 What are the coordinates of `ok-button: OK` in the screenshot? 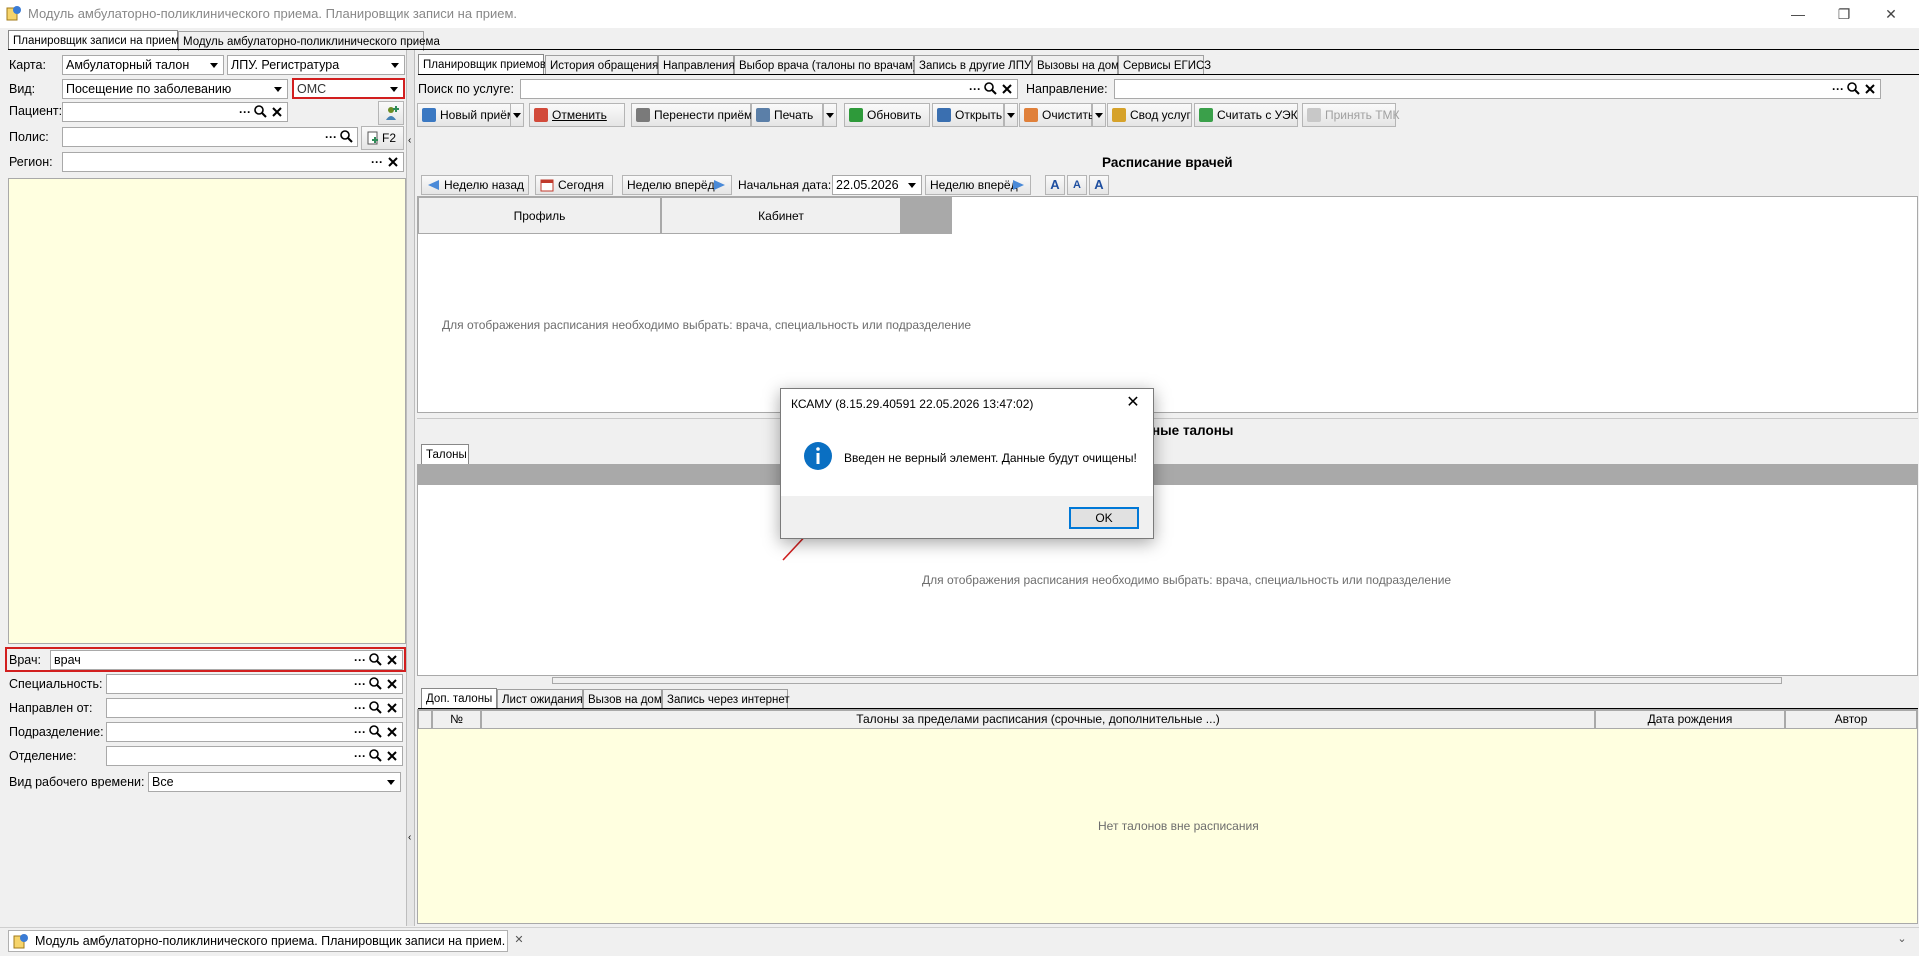 It's located at (1104, 518).